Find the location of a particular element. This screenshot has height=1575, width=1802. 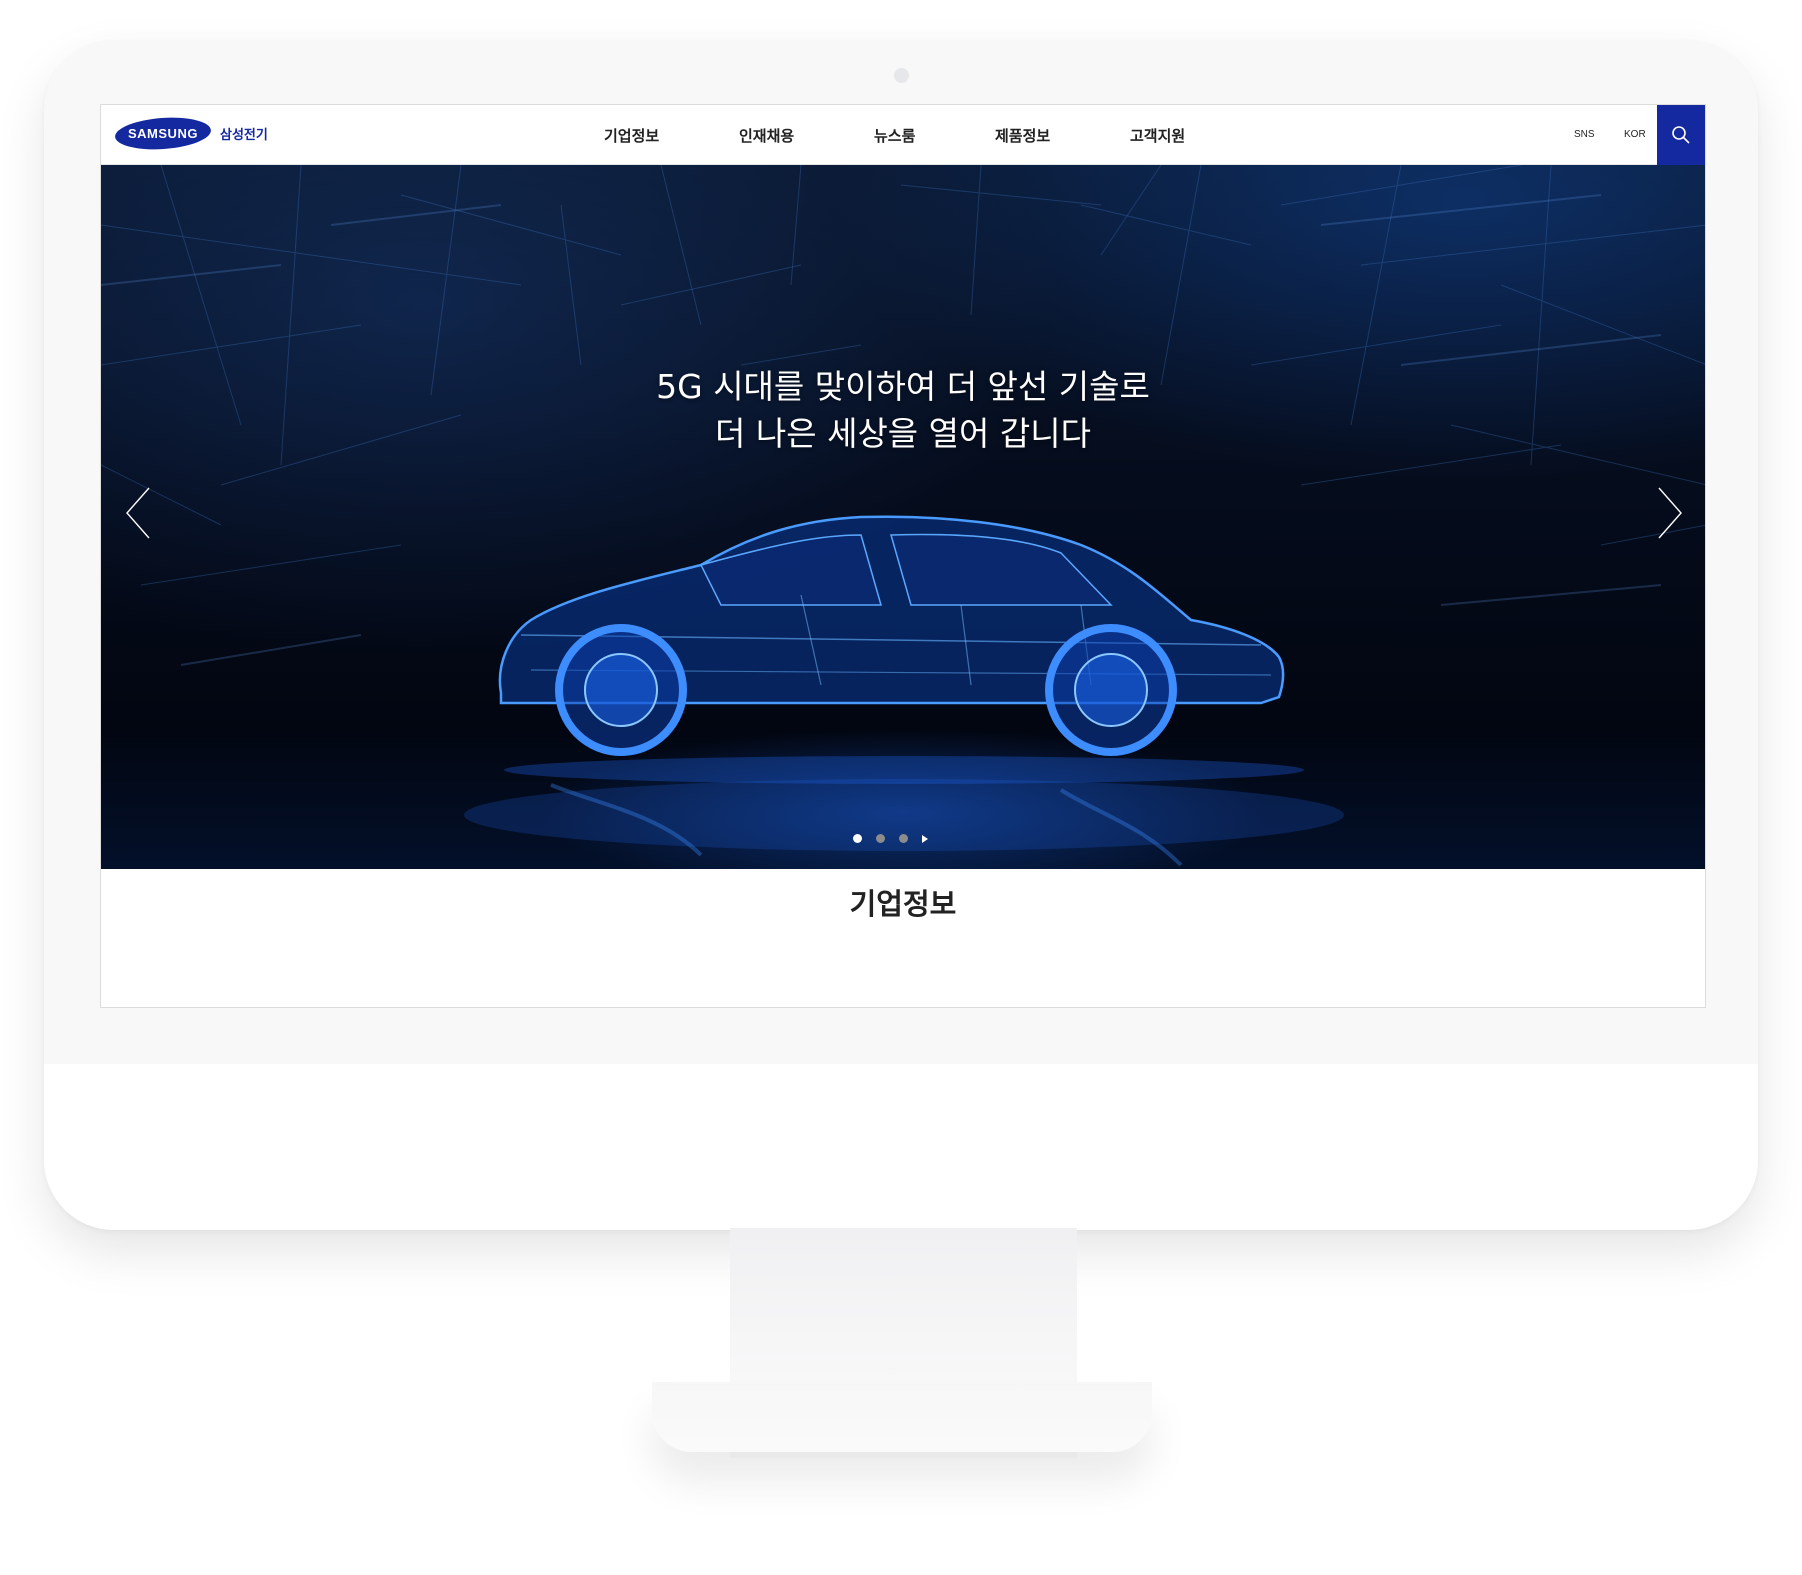

monitor-chin is located at coordinates (901, 1147).